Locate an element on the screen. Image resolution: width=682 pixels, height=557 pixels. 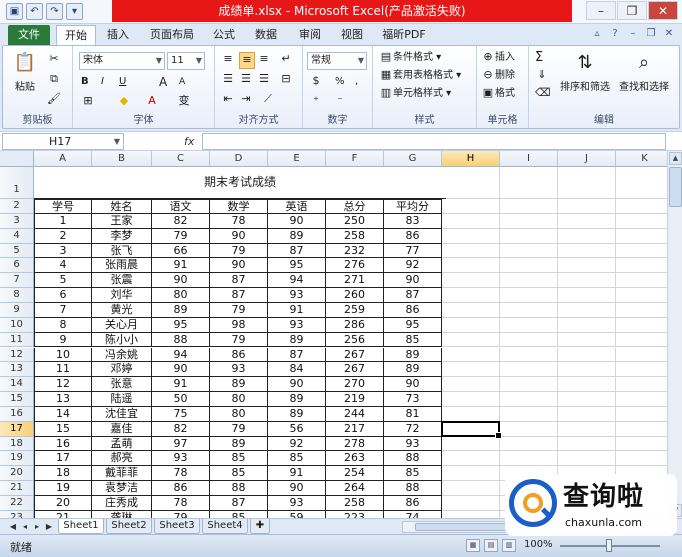
table-cell: 78 is located at coordinates (181, 474).